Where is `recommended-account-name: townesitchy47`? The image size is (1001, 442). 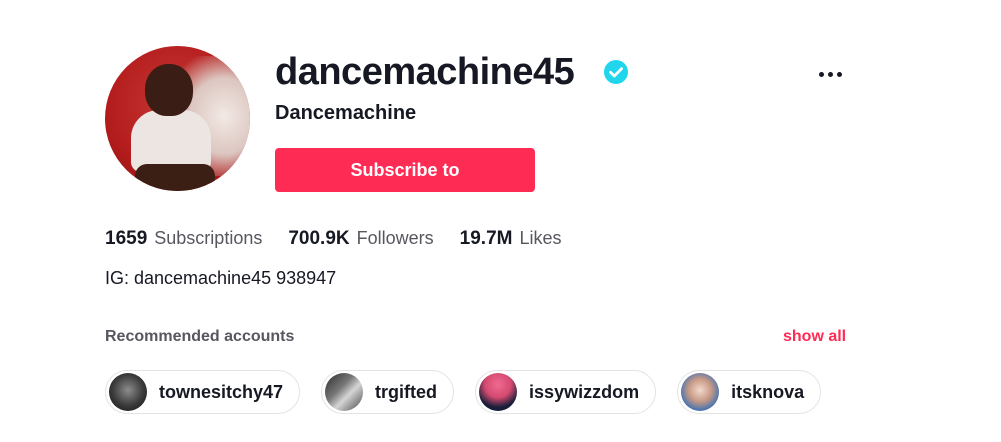
recommended-account-name: townesitchy47 is located at coordinates (221, 391).